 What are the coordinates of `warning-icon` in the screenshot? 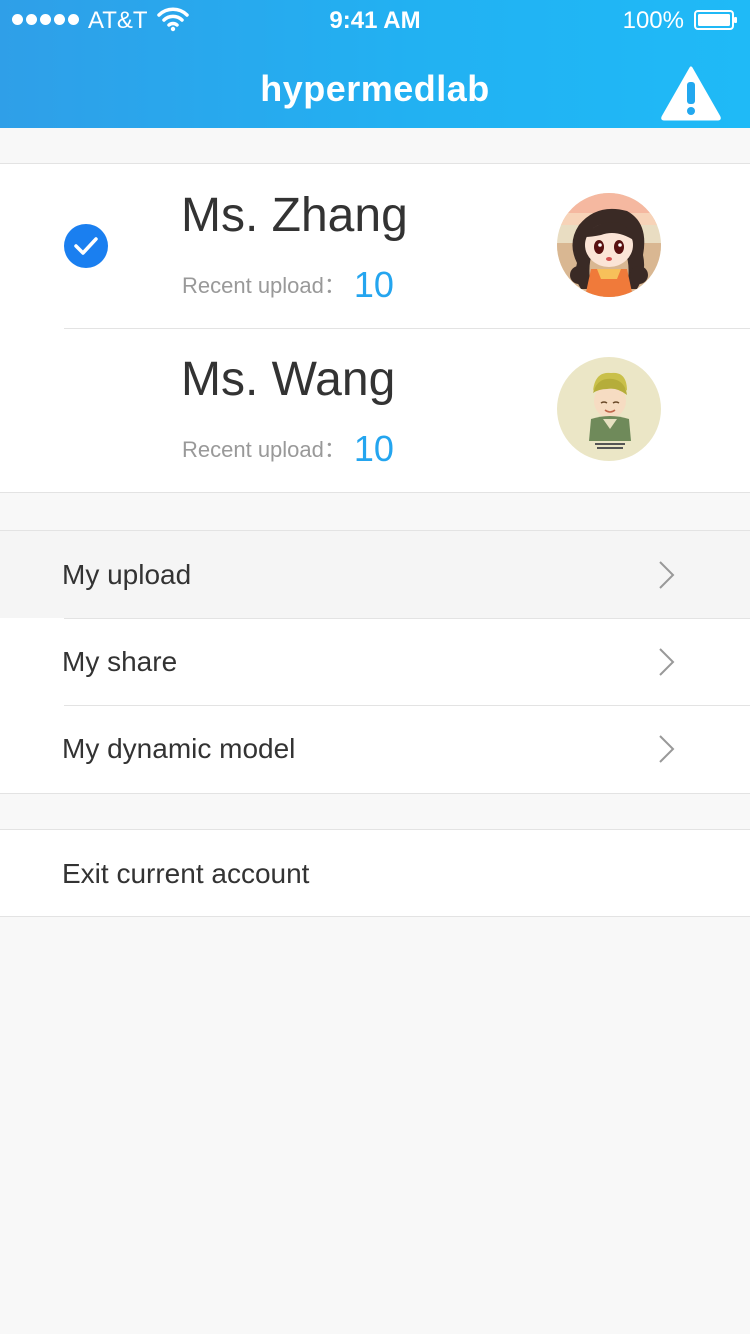 It's located at (691, 93).